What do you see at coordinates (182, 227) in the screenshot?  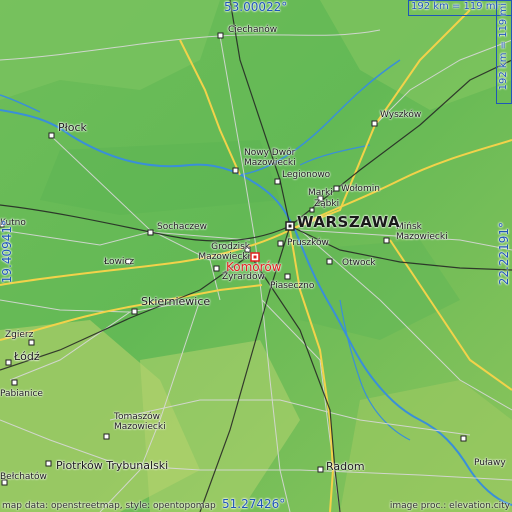 I see `city-label-sochaczew: Sochaczew` at bounding box center [182, 227].